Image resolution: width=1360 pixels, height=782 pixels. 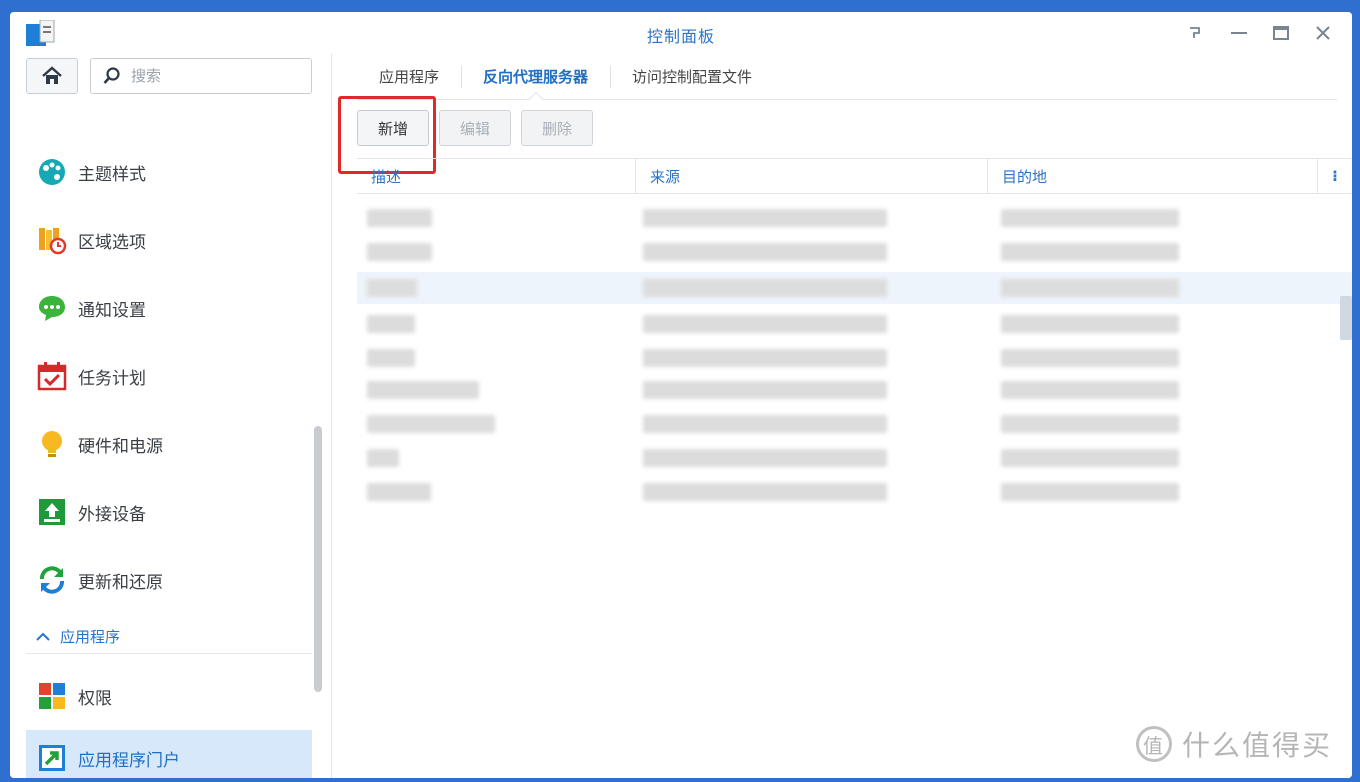 I want to click on upload-icon, so click(x=52, y=512).